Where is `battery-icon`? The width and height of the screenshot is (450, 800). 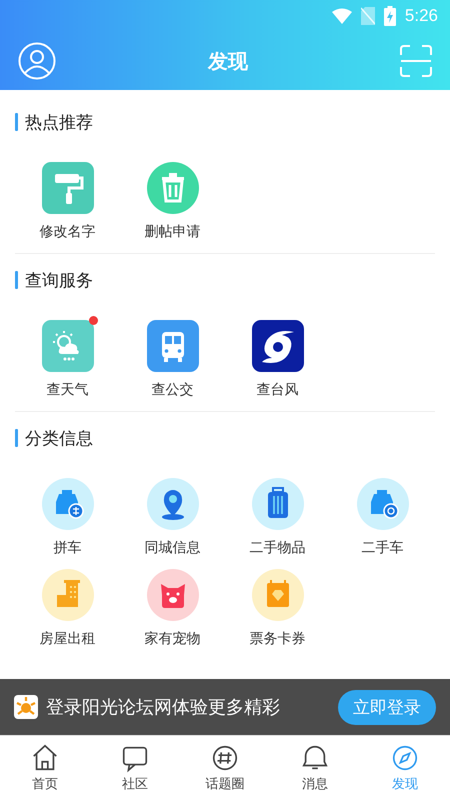
battery-icon is located at coordinates (390, 16).